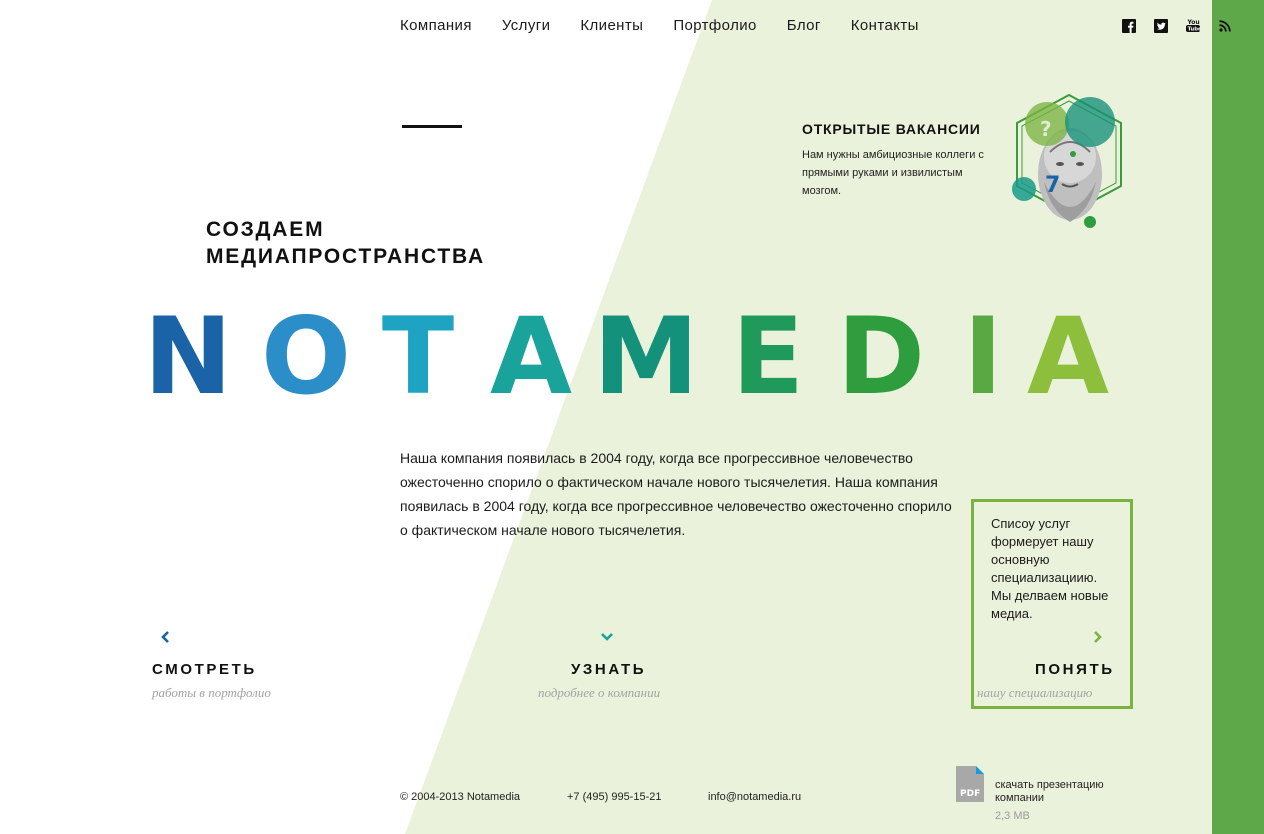 The height and width of the screenshot is (834, 1264). I want to click on nav-item-portfolio: Портфолио, so click(714, 25).